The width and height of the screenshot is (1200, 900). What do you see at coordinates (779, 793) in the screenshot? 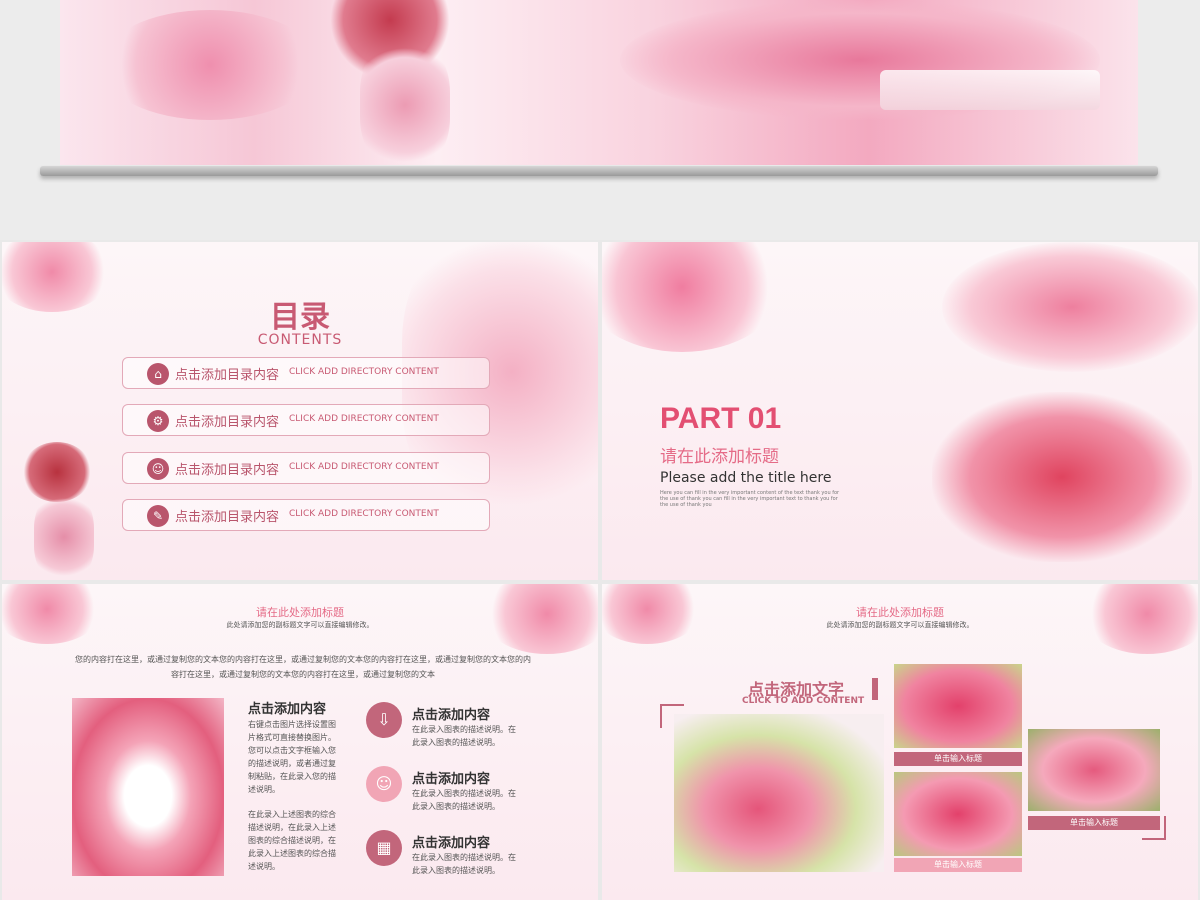
I see `blossom-photo-main` at bounding box center [779, 793].